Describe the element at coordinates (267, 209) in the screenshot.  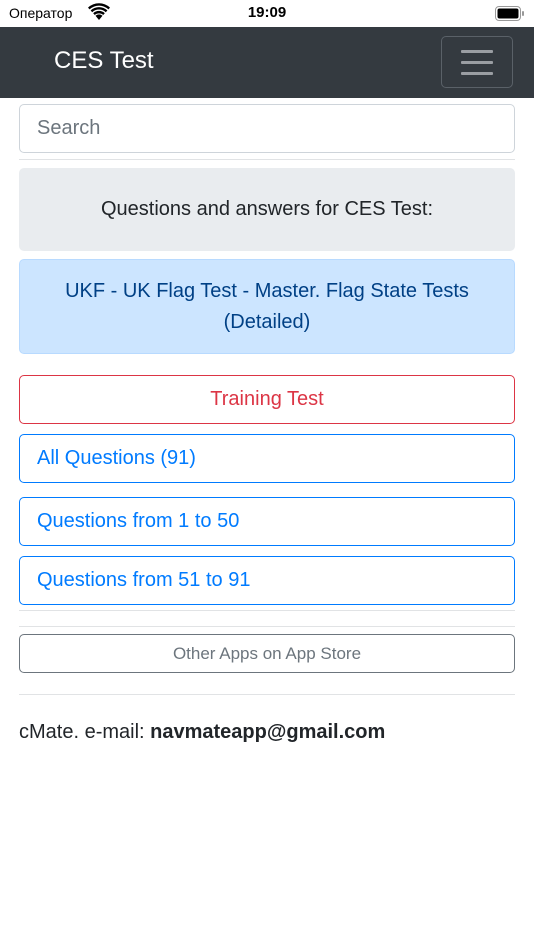
I see `questions-header: Questions and answers for CES Test:` at that location.